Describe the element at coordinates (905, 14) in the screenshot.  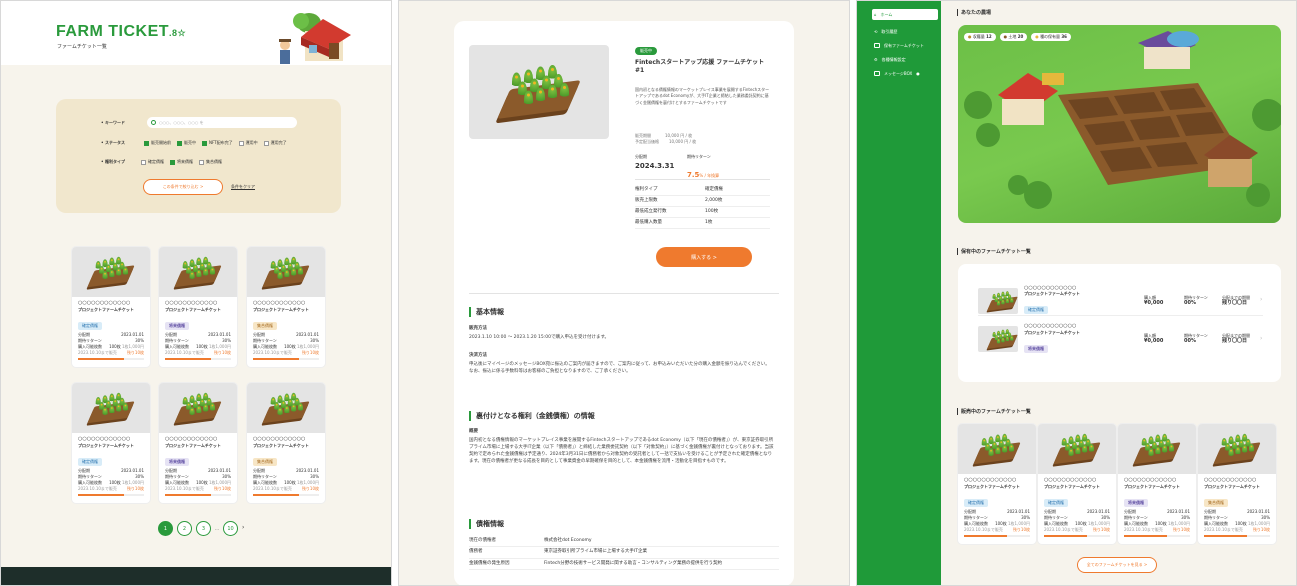
I see `nav-home: ⌂ ホーム` at that location.